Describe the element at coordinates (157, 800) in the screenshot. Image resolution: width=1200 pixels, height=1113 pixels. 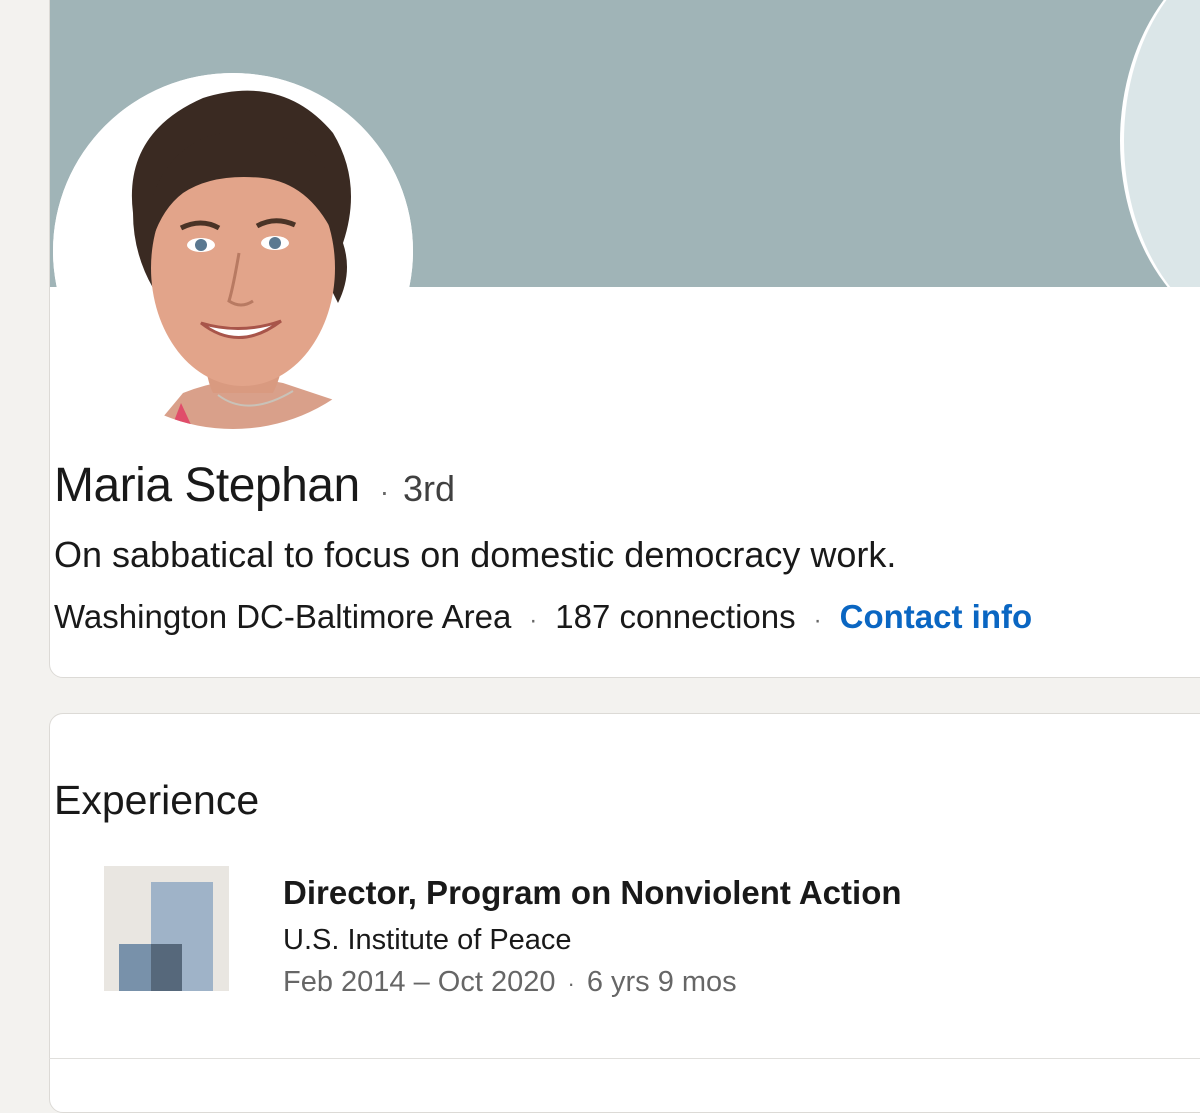
I see `experience-section-title: Experience` at that location.